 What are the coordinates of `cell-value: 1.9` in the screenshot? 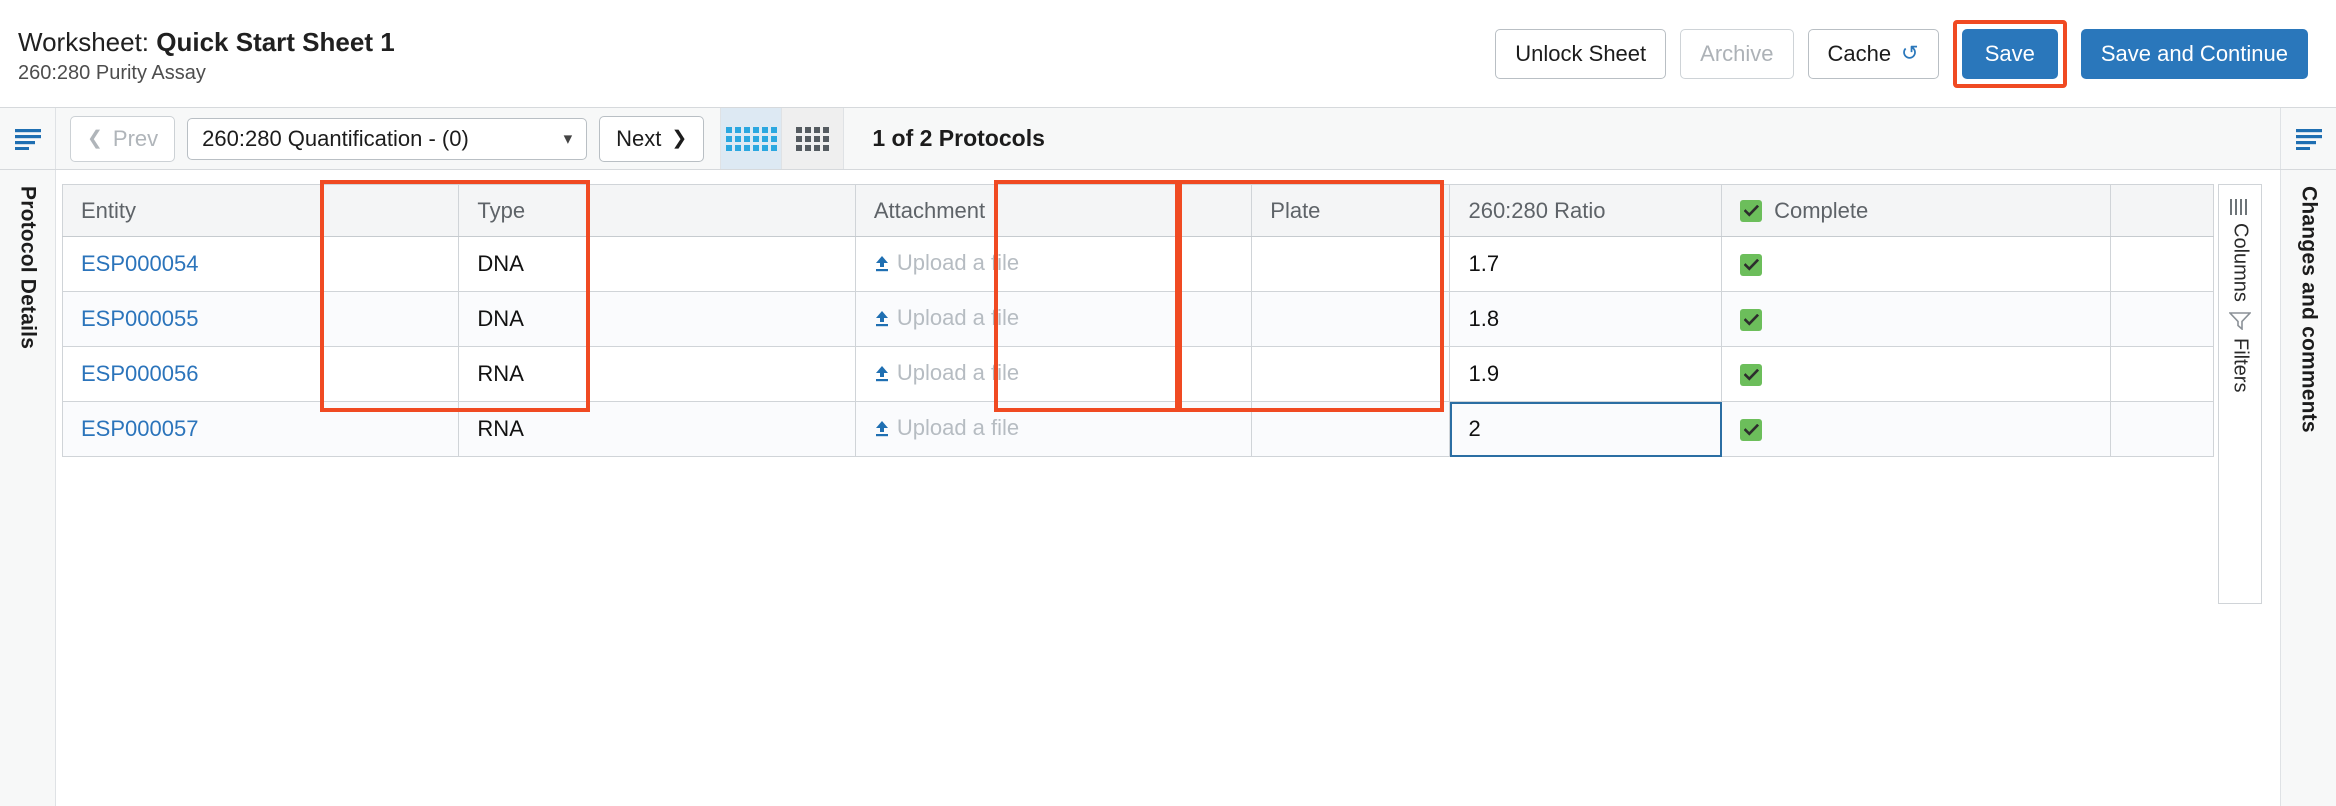 It's located at (1484, 373).